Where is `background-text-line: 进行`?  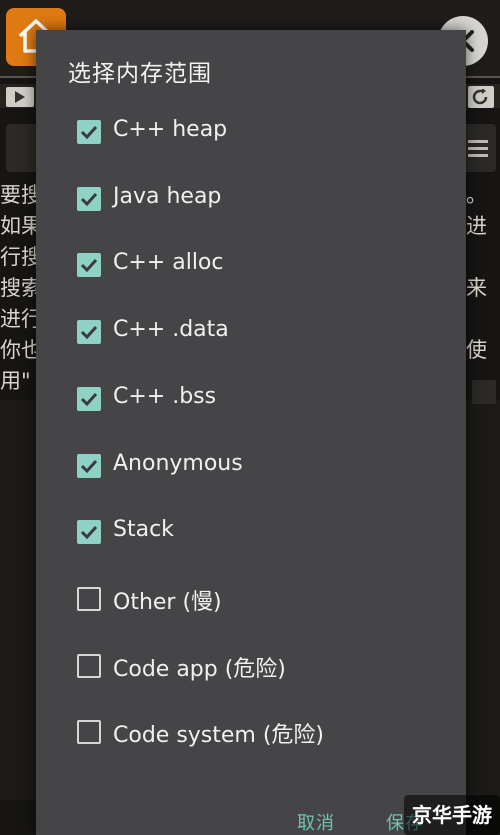
background-text-line: 进行 is located at coordinates (20, 319).